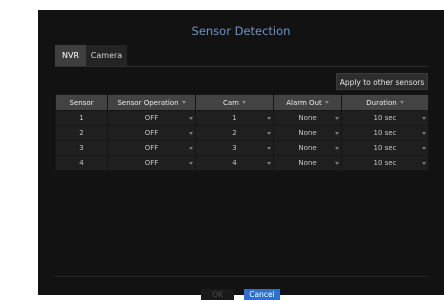 The image size is (444, 300). I want to click on header-cam: Cam, so click(234, 102).